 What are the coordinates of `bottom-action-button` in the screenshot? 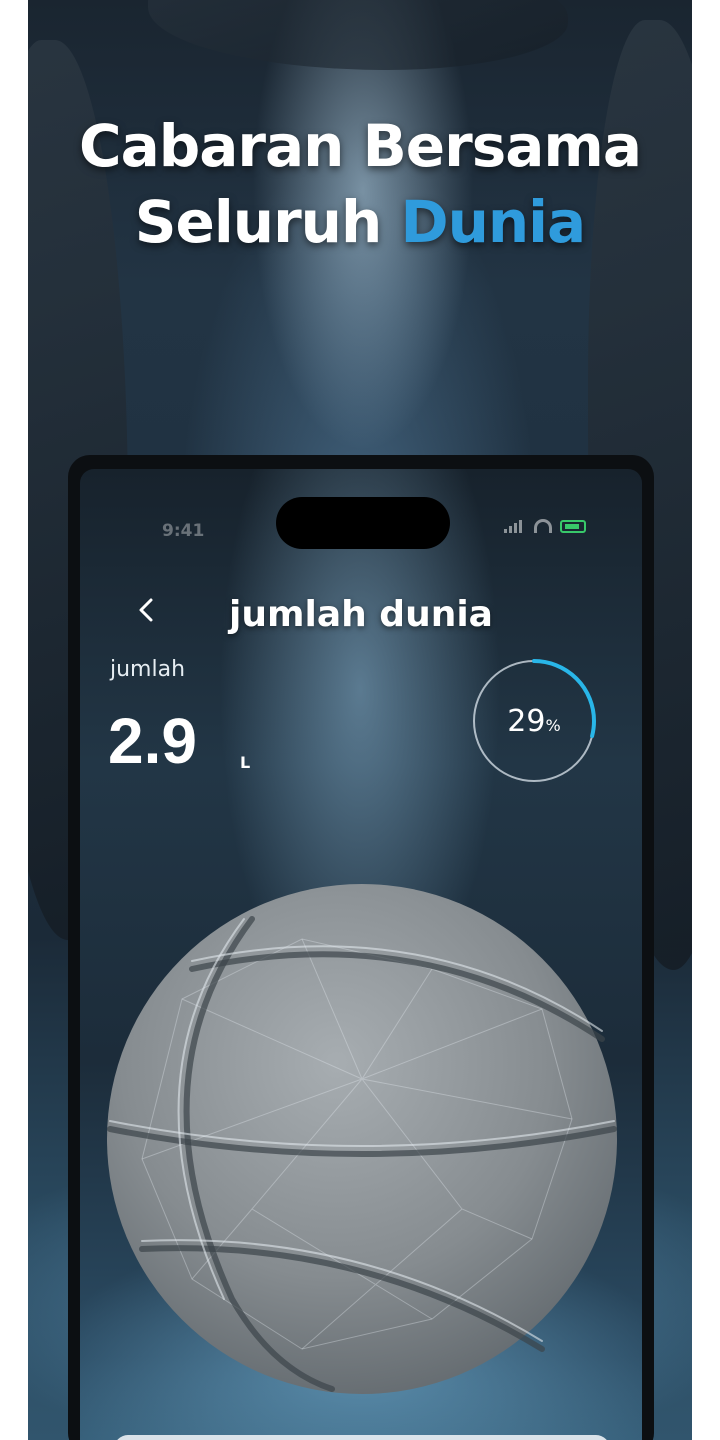 It's located at (362, 1437).